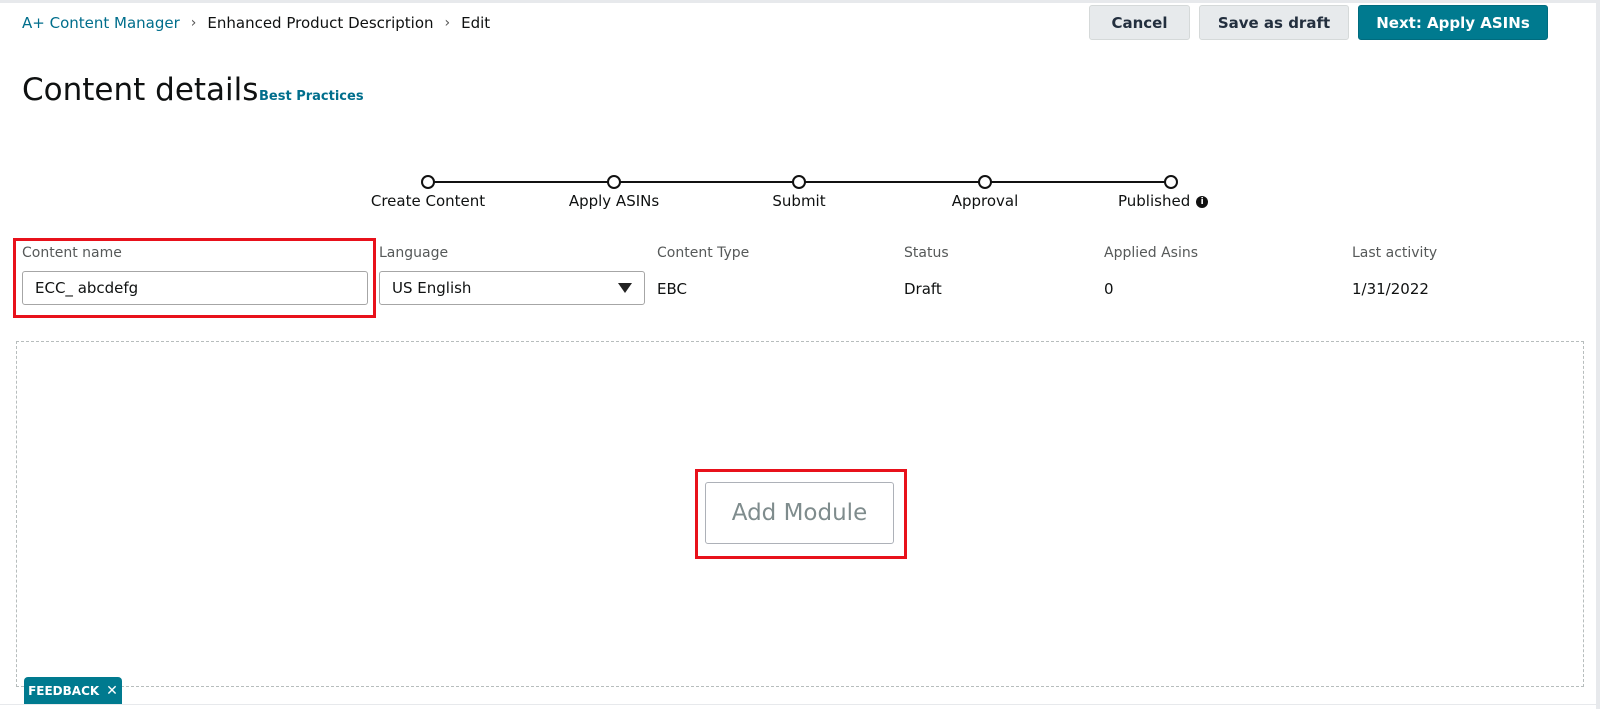 The height and width of the screenshot is (709, 1600). What do you see at coordinates (1453, 22) in the screenshot?
I see `next-apply-asins-button: Next: Apply ASINs` at bounding box center [1453, 22].